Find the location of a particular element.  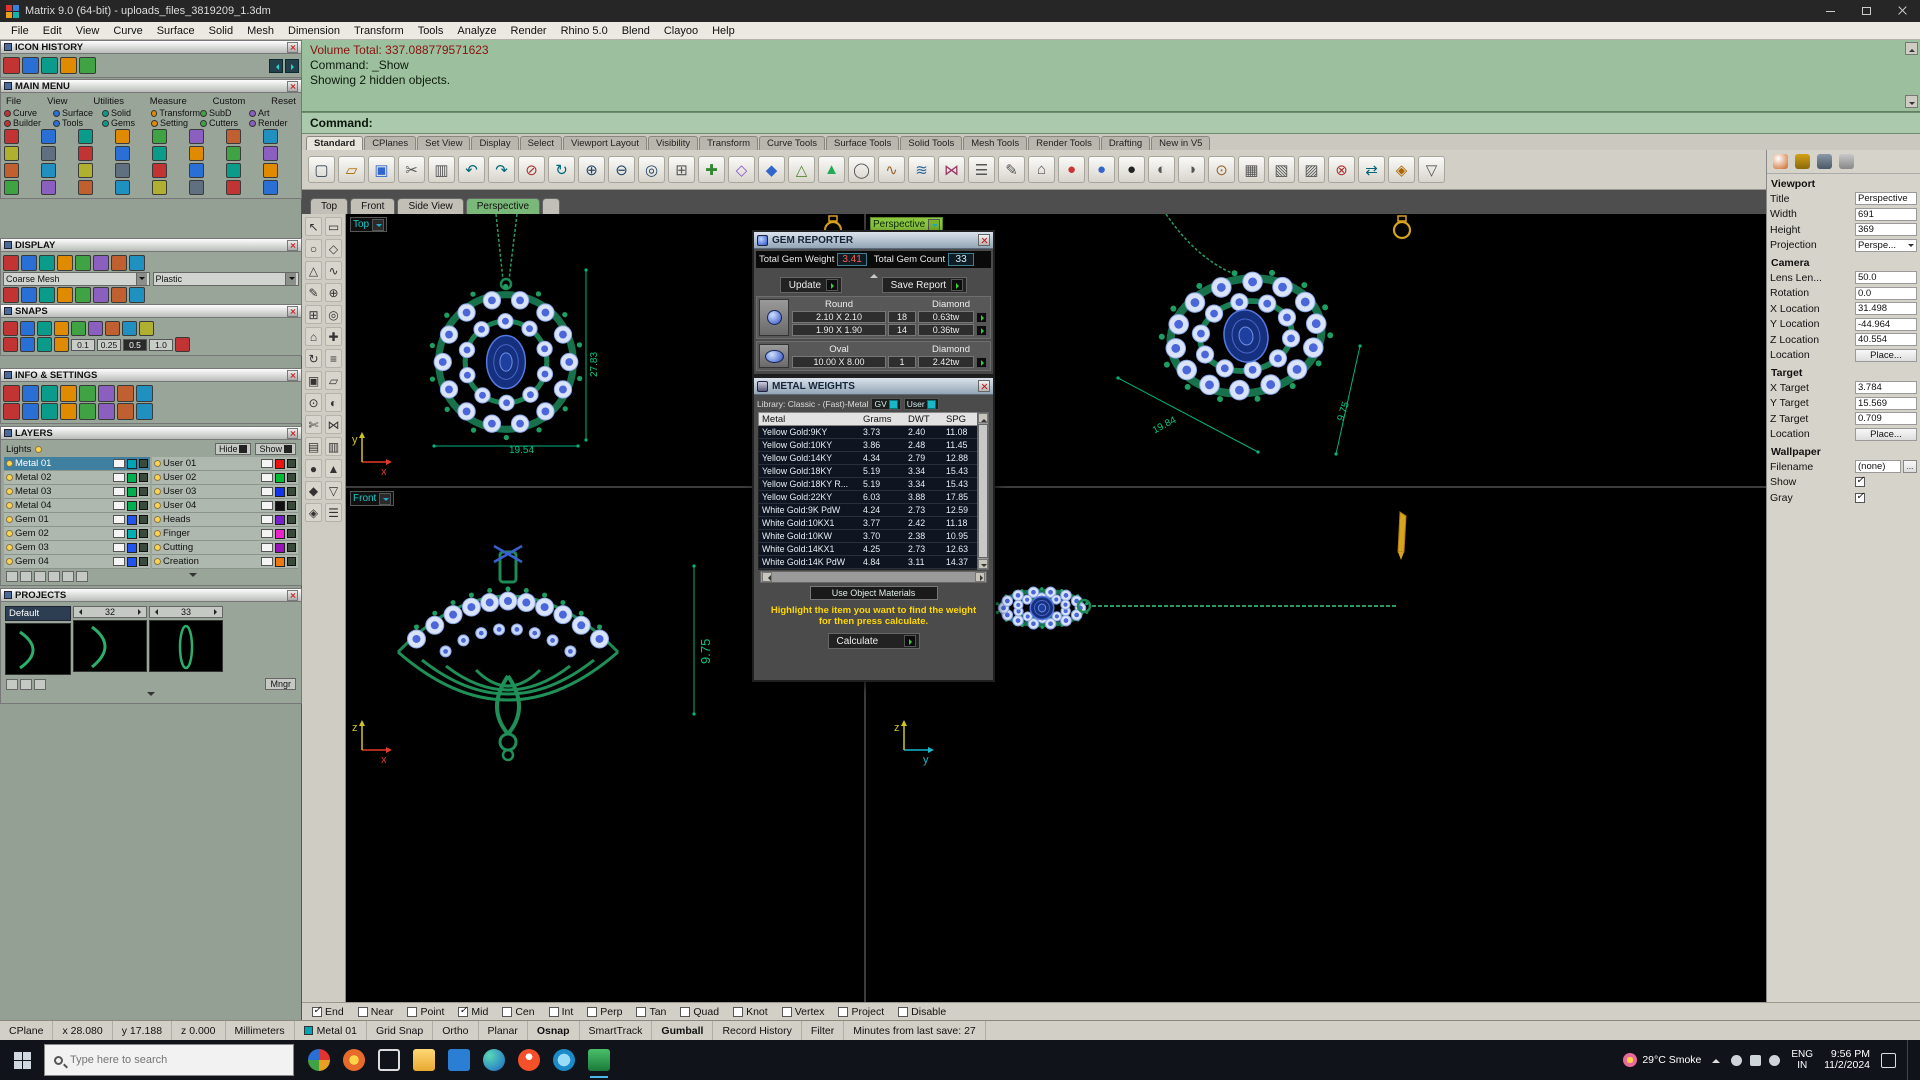

osnap-int: Int is located at coordinates (560, 1012).